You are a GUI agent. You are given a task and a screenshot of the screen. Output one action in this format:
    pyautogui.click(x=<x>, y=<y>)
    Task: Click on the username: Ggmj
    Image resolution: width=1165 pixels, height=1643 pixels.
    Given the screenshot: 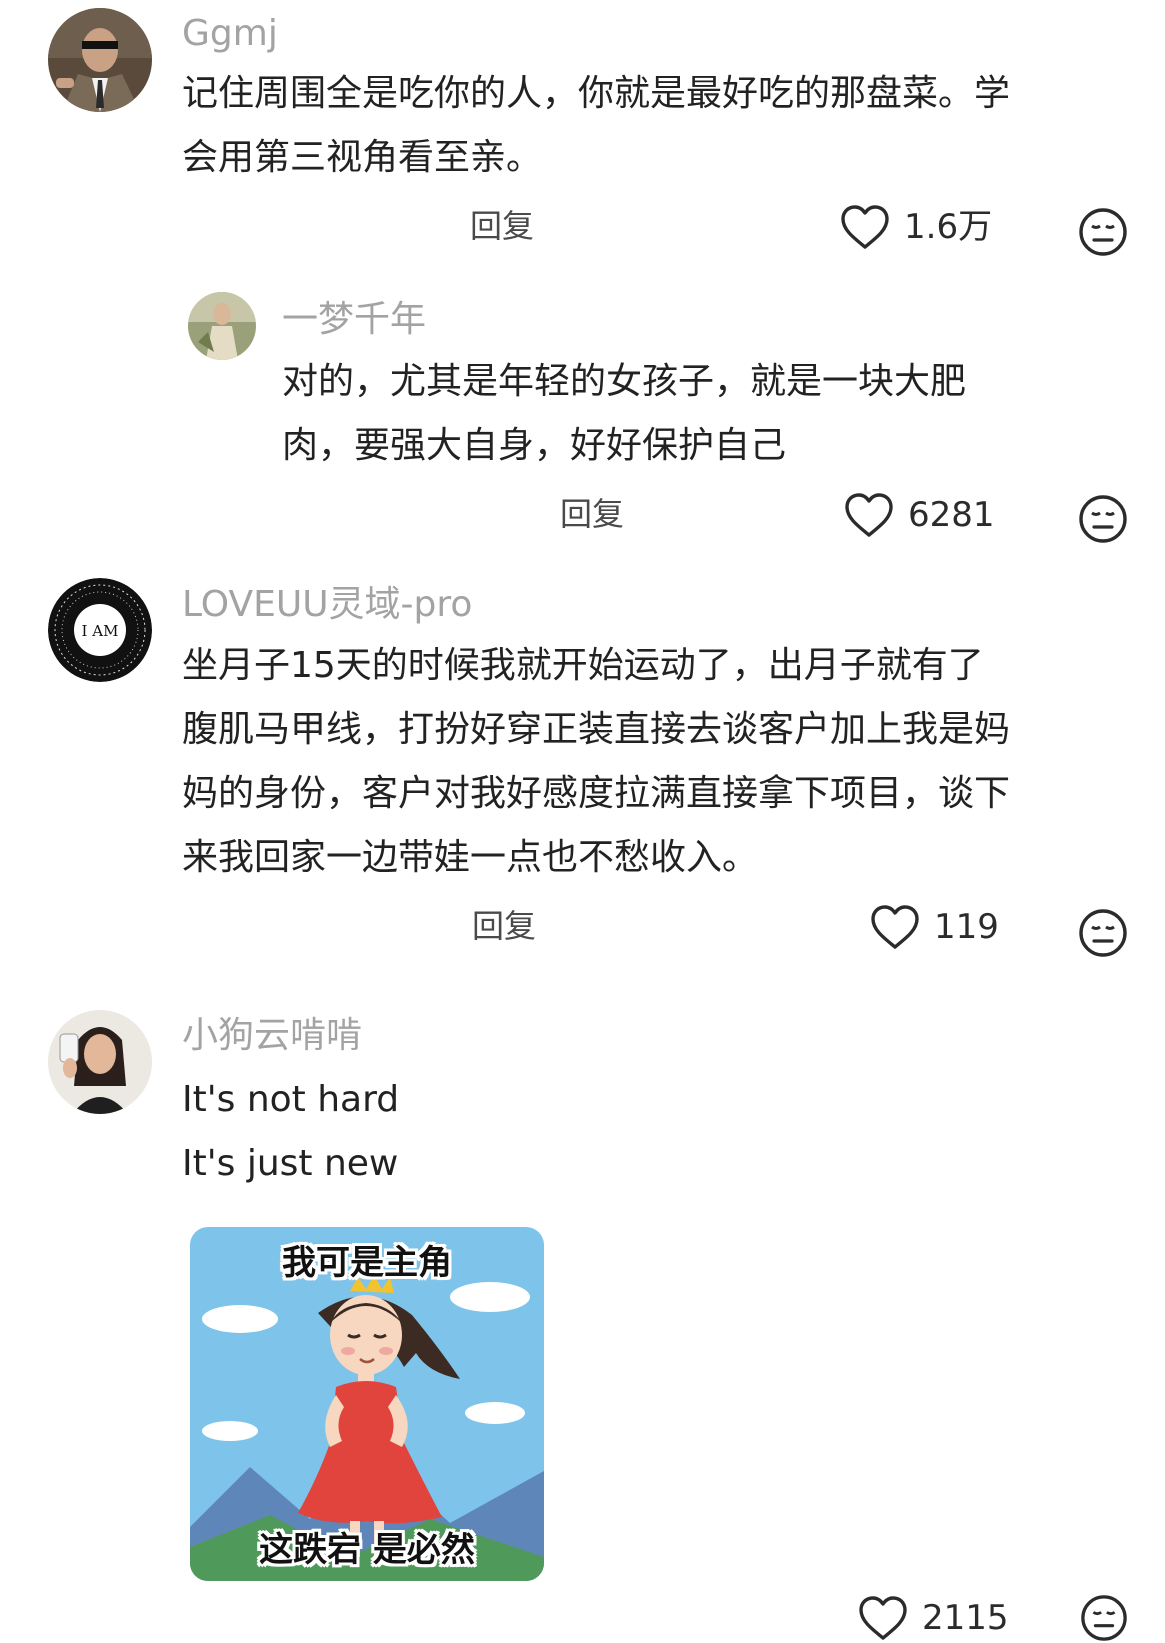 What is the action you would take?
    pyautogui.click(x=230, y=34)
    